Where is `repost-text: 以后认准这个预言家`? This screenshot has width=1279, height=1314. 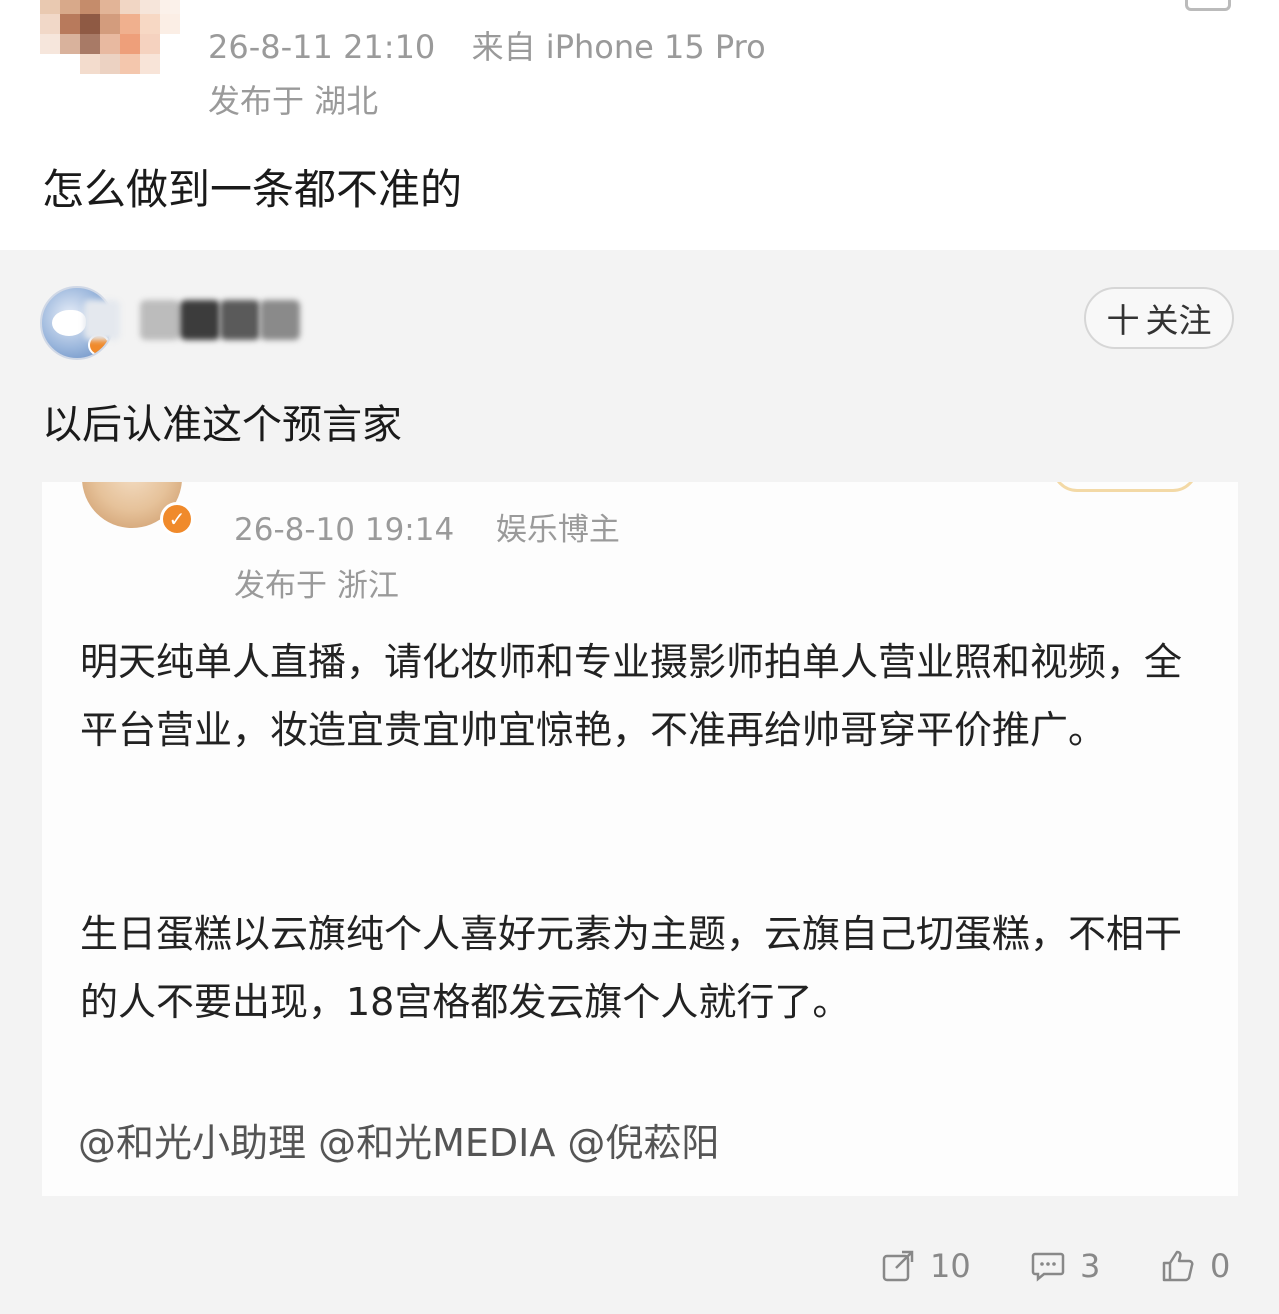 repost-text: 以后认准这个预言家 is located at coordinates (222, 425).